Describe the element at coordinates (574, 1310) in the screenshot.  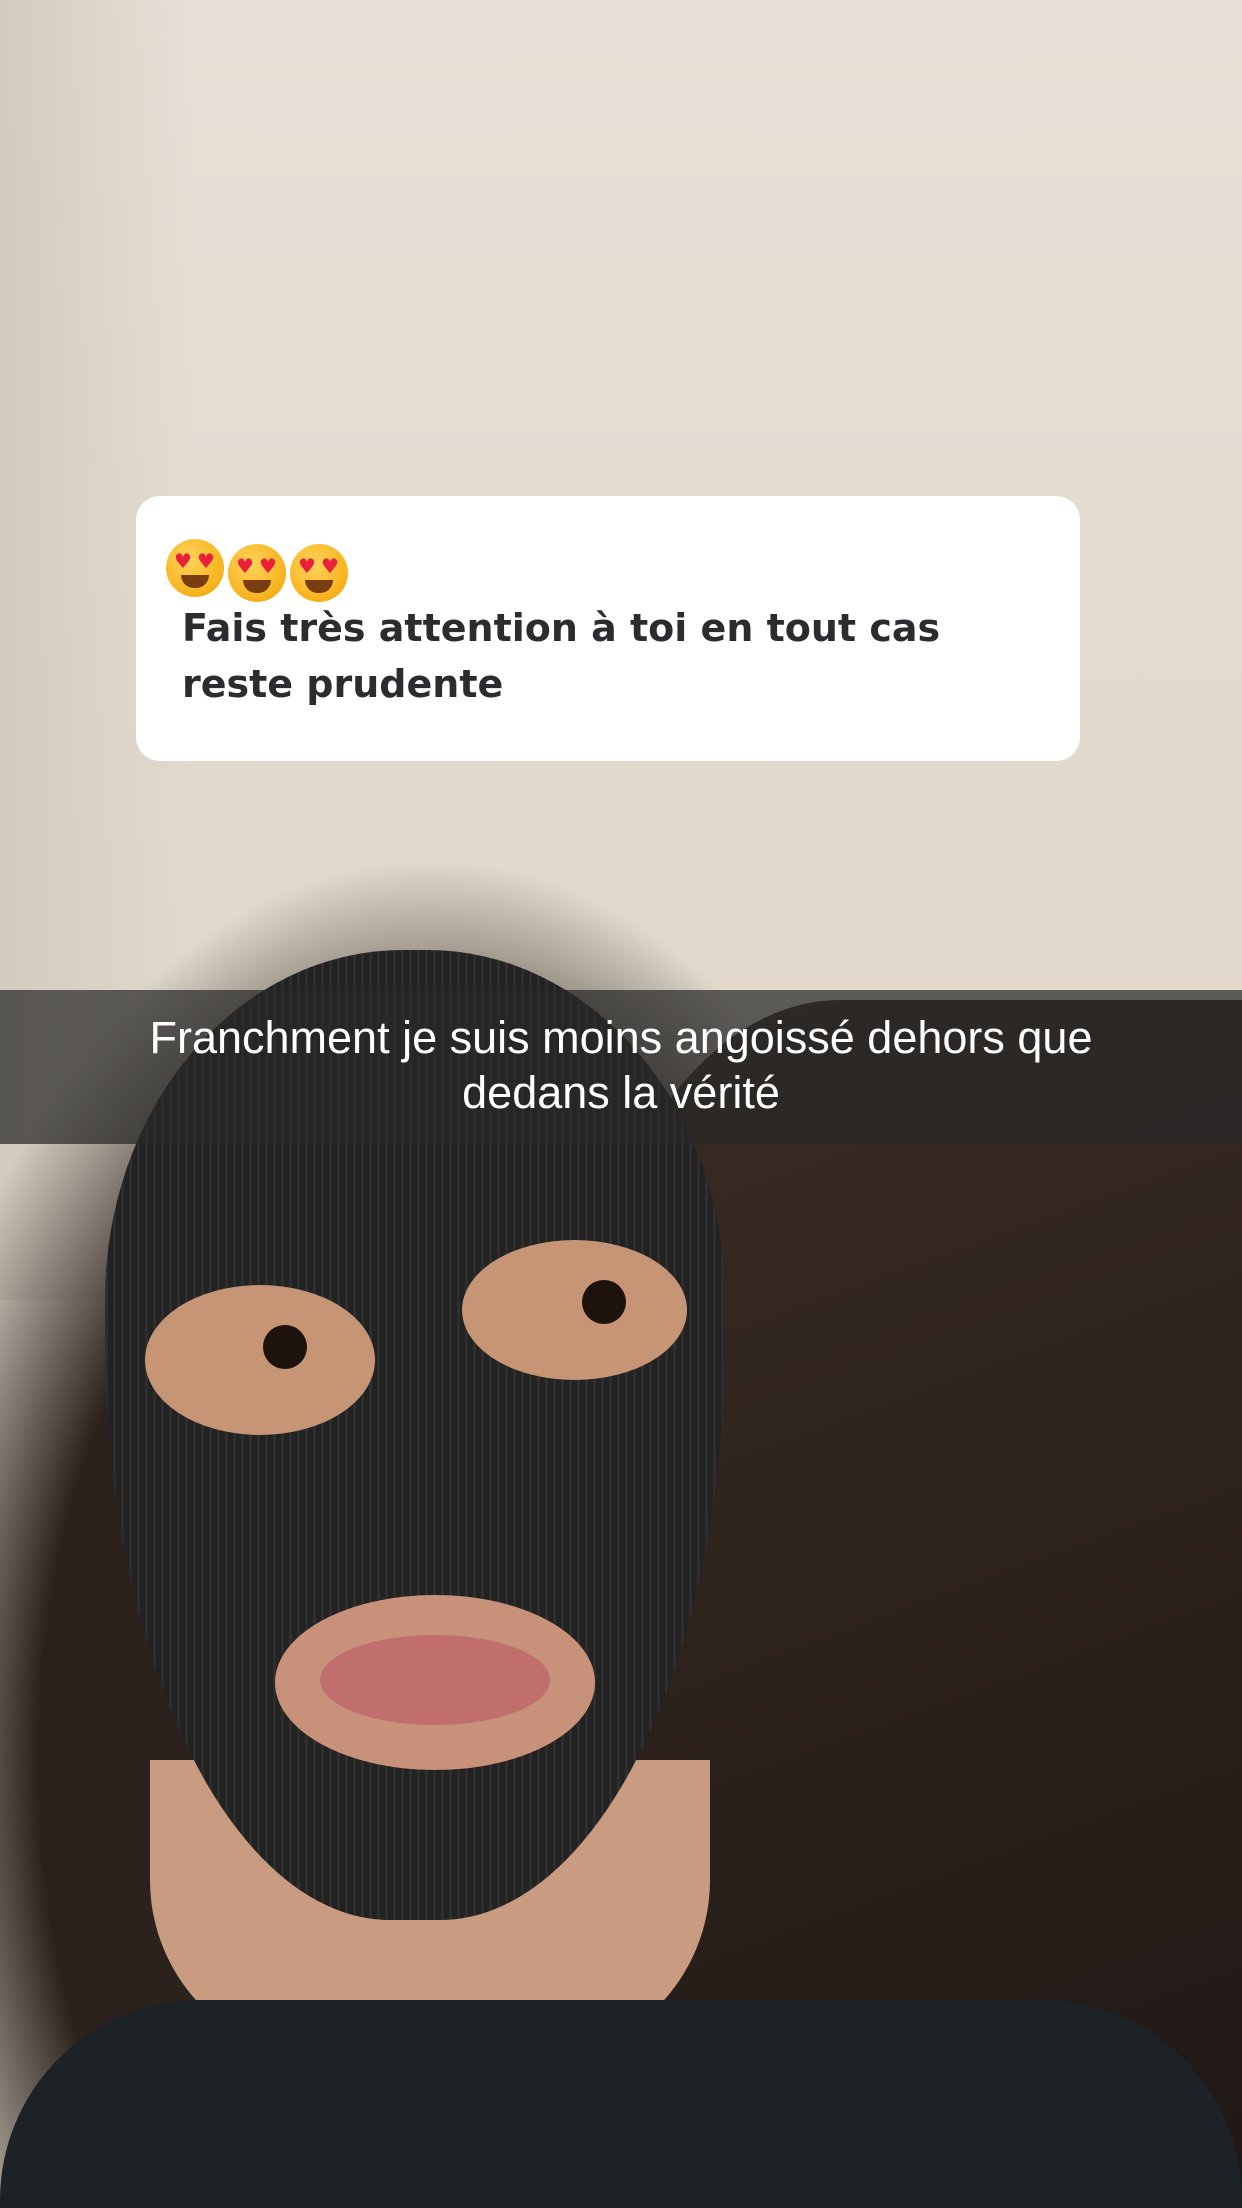
I see `photo-right-eye` at that location.